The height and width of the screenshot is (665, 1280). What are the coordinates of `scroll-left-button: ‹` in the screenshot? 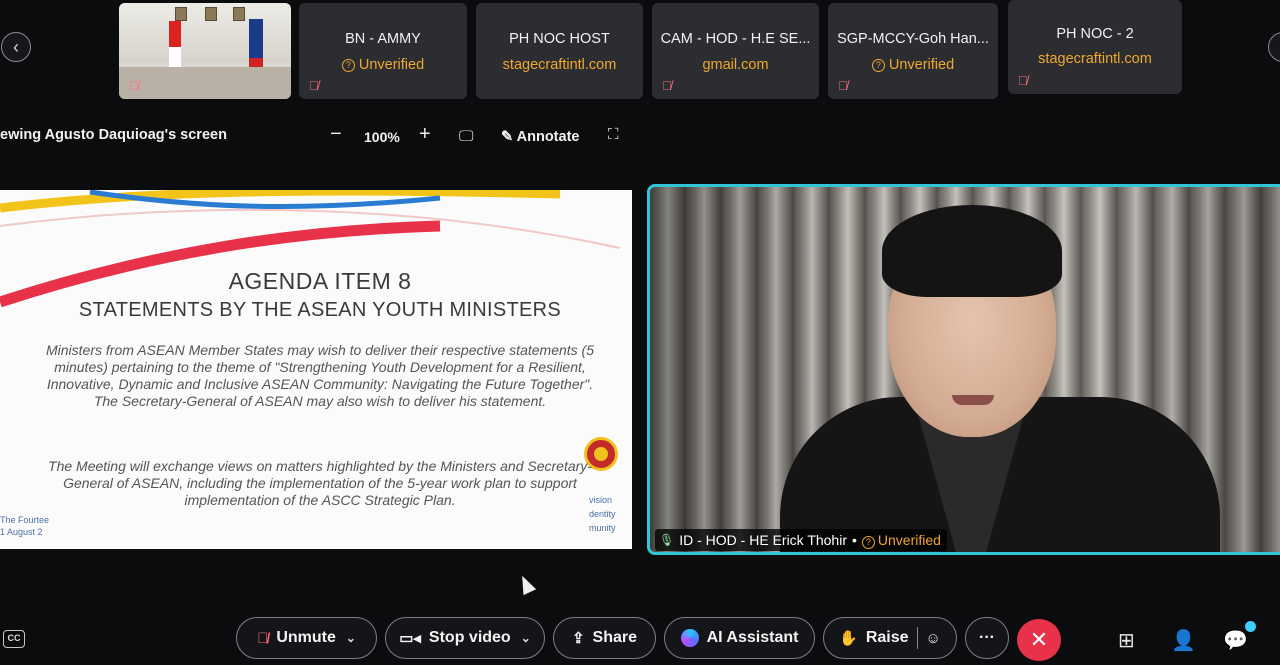 It's located at (16, 47).